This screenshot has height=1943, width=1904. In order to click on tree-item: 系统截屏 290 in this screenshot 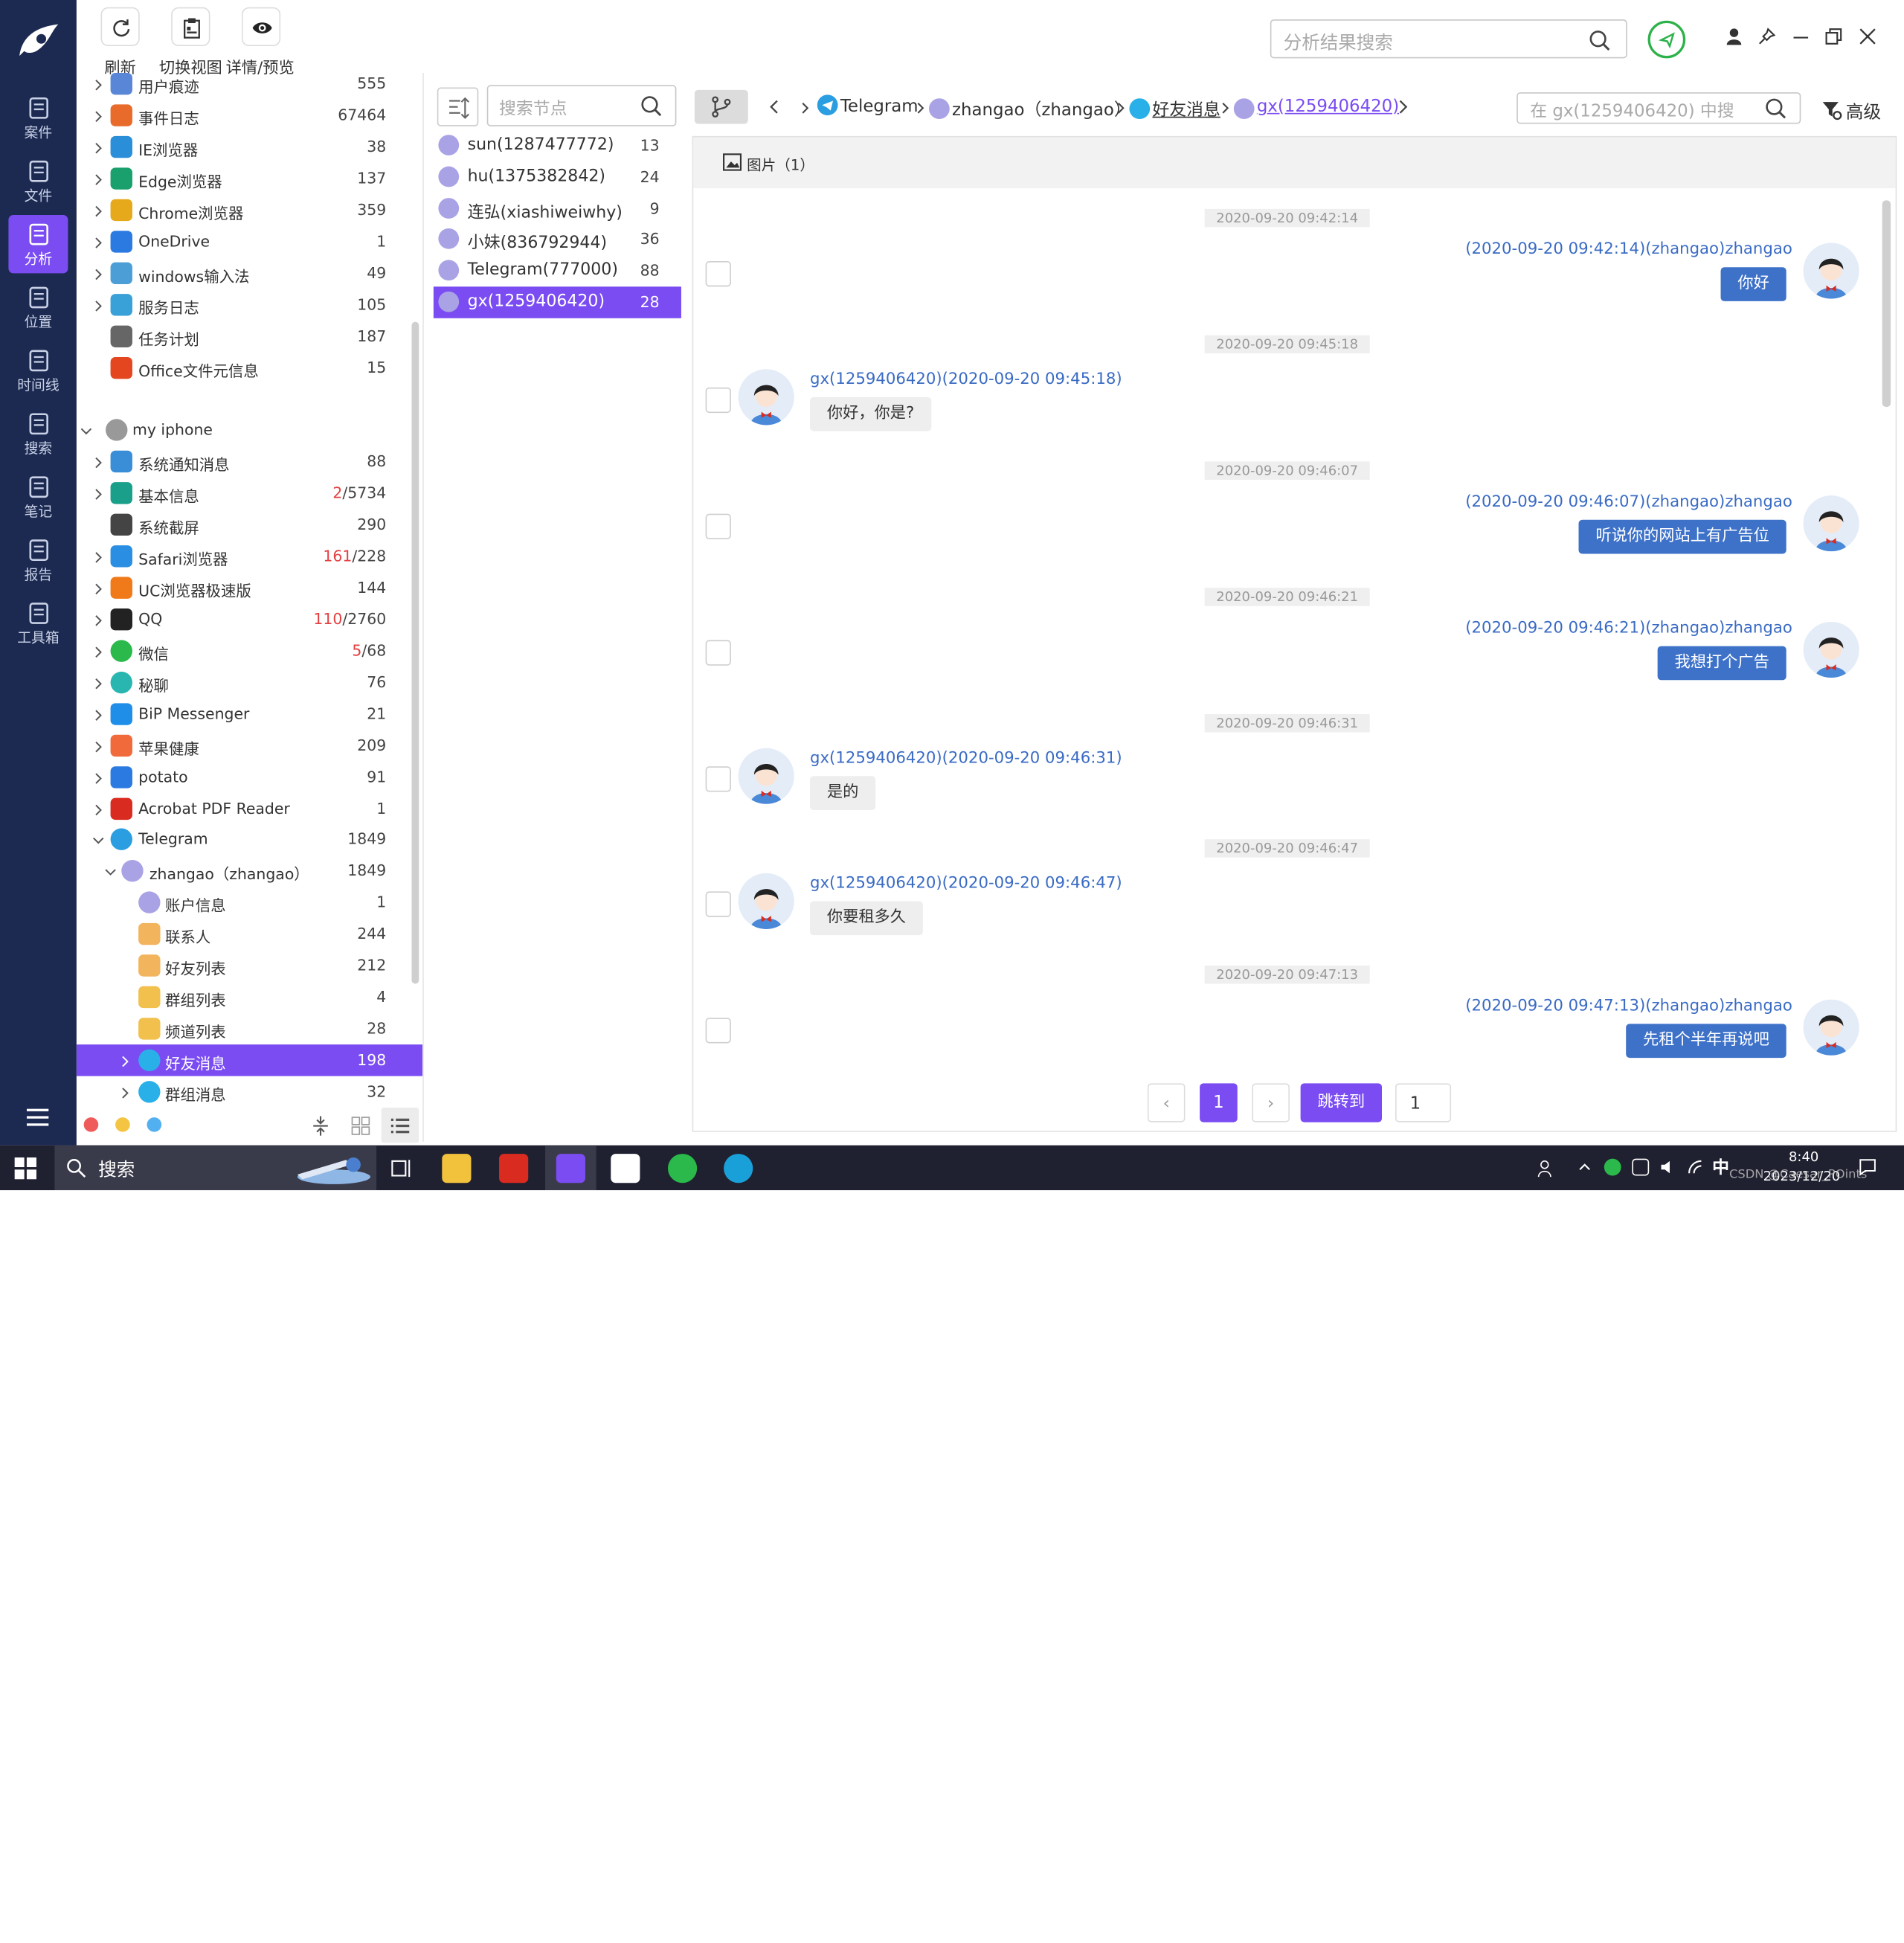, I will do `click(249, 524)`.